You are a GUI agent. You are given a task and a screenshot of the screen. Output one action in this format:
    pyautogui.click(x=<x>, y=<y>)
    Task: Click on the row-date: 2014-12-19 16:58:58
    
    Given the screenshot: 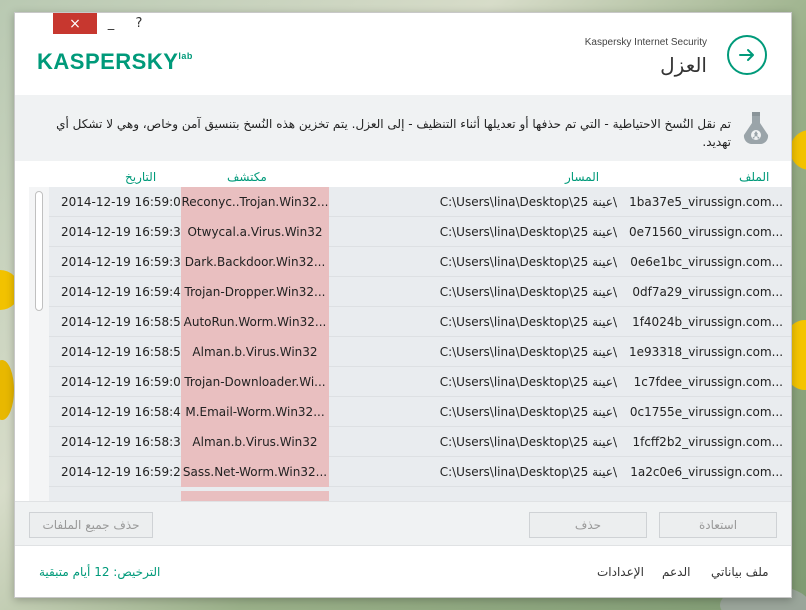 What is the action you would take?
    pyautogui.click(x=121, y=352)
    